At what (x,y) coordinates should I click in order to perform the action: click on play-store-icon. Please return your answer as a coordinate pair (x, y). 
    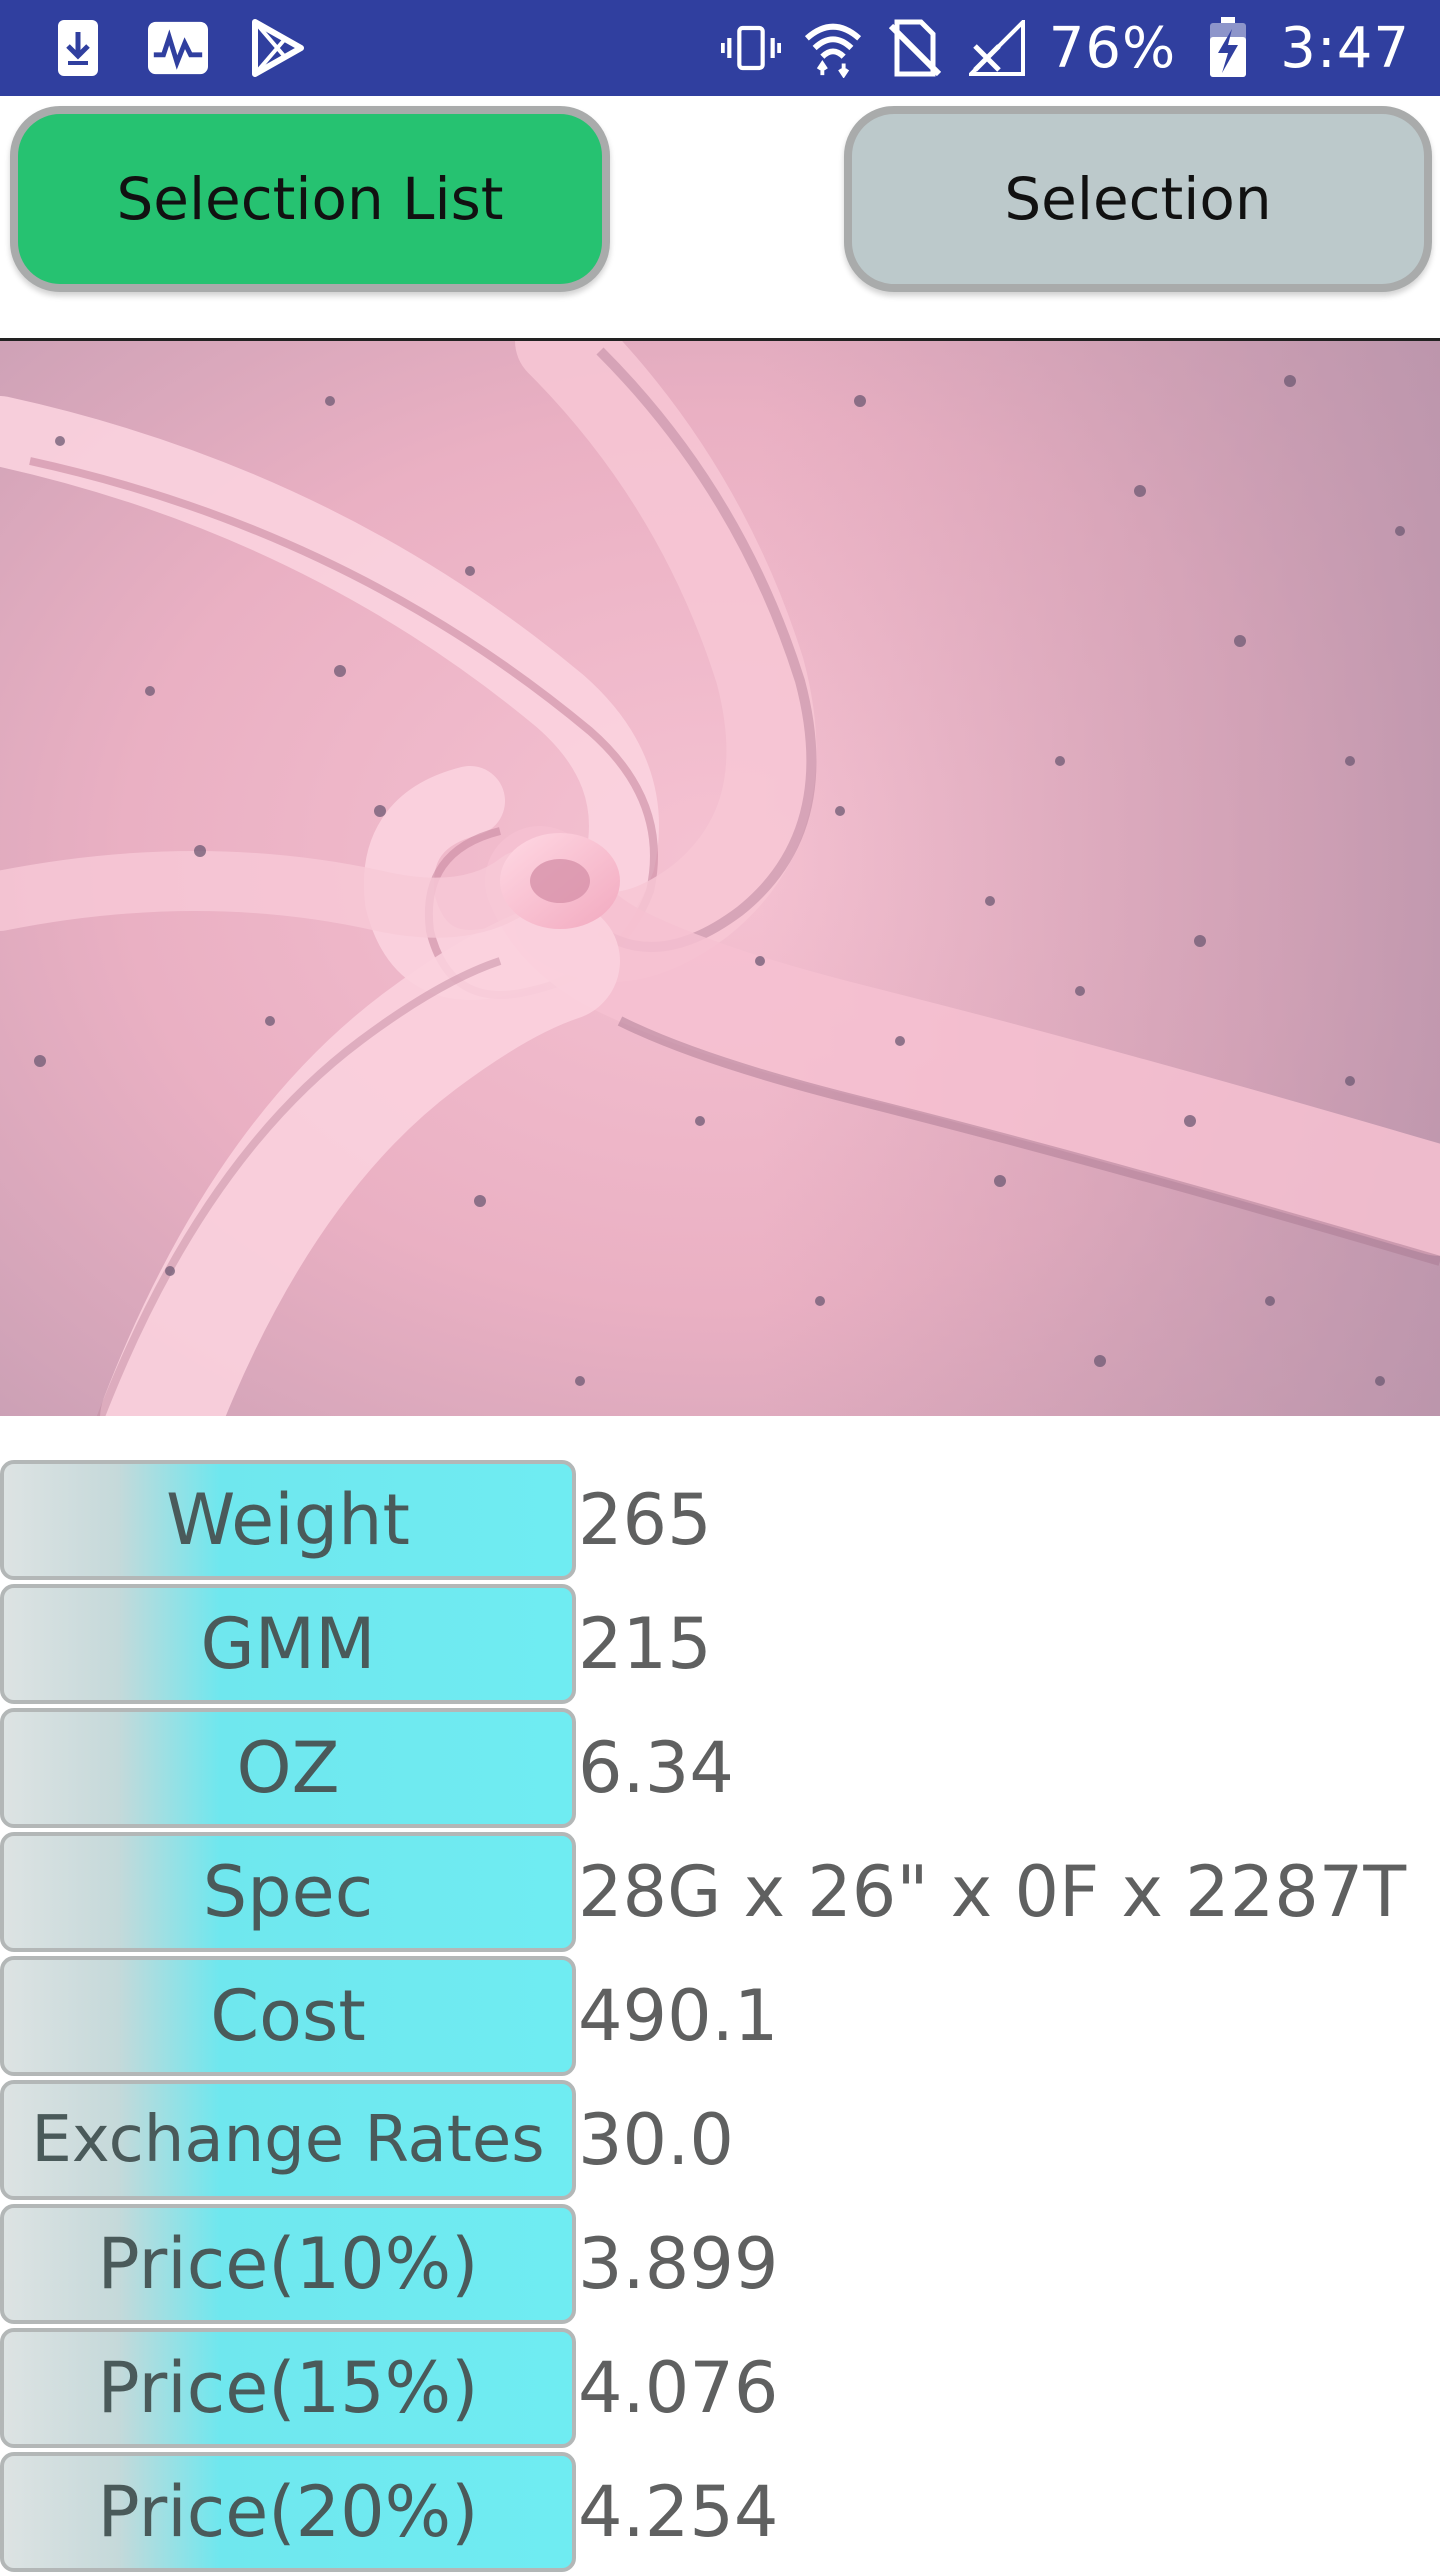
    Looking at the image, I should click on (278, 48).